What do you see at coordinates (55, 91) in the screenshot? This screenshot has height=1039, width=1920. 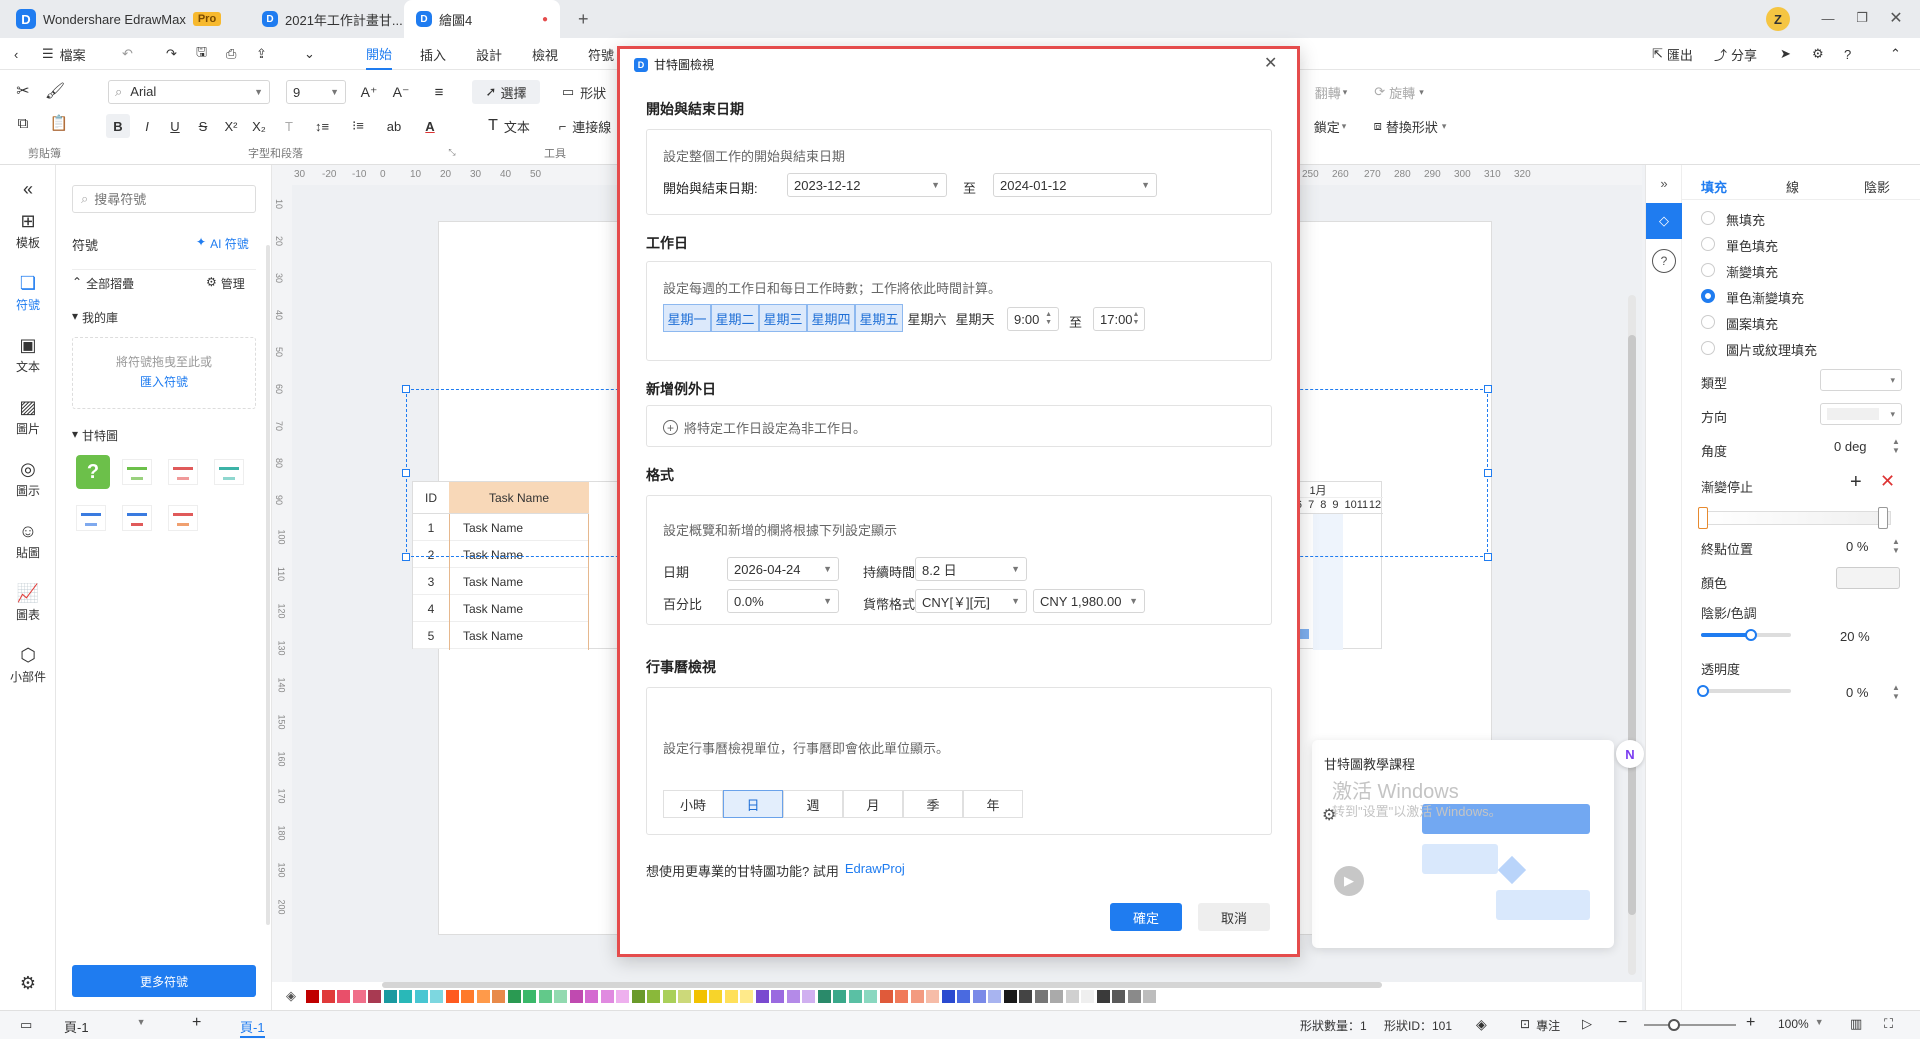 I see `format-painter-icon: 🖌` at bounding box center [55, 91].